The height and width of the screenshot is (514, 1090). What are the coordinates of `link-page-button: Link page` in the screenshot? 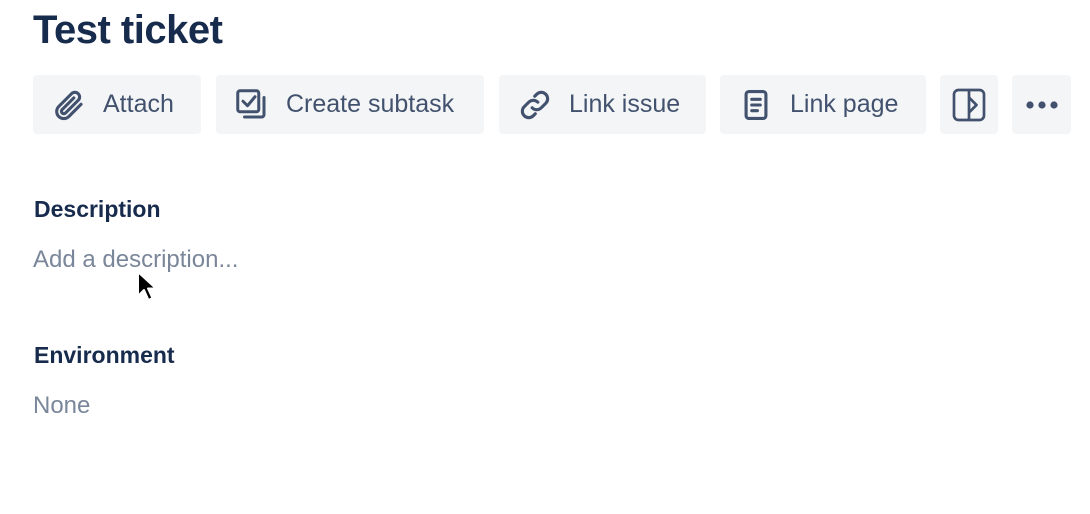 It's located at (823, 104).